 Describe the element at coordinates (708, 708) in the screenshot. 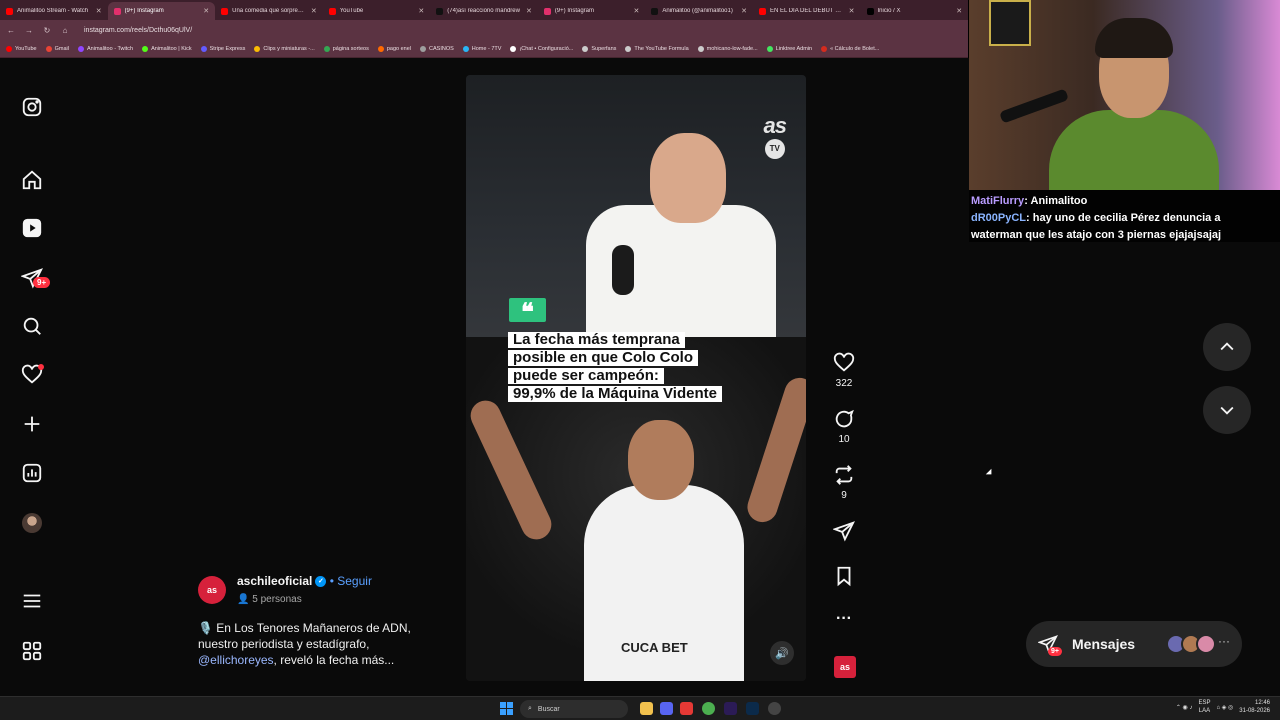

I see `chrome-icon` at that location.